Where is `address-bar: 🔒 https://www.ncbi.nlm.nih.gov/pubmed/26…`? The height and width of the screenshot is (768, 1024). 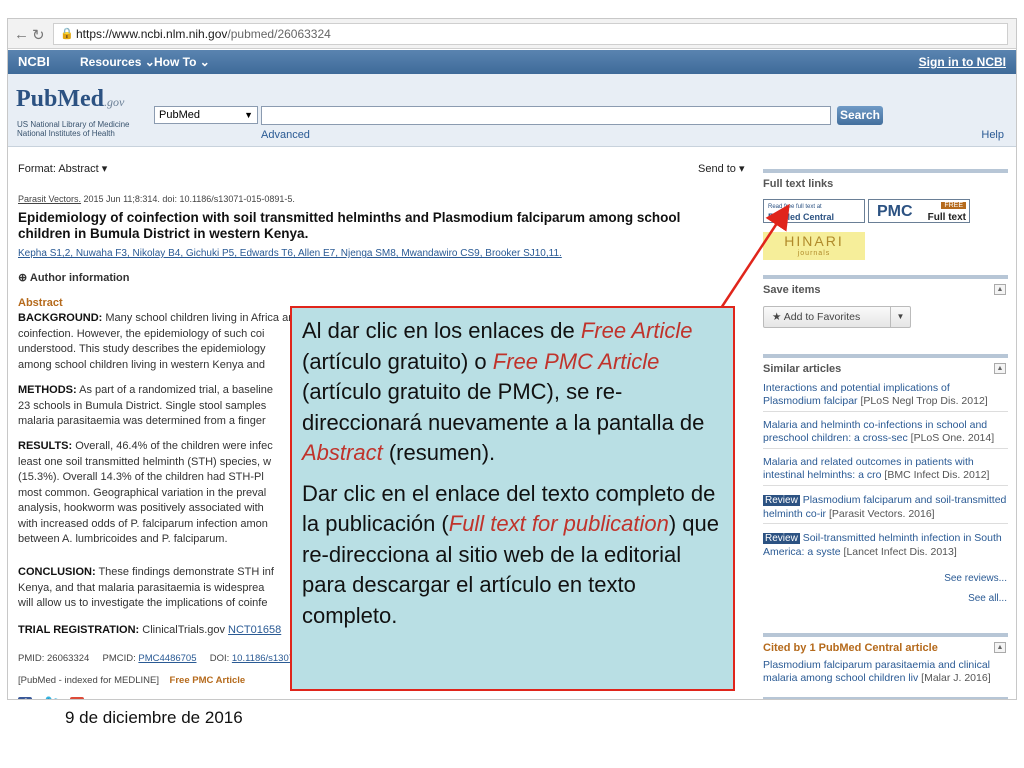
address-bar: 🔒 https://www.ncbi.nlm.nih.gov/pubmed/26… is located at coordinates (530, 34).